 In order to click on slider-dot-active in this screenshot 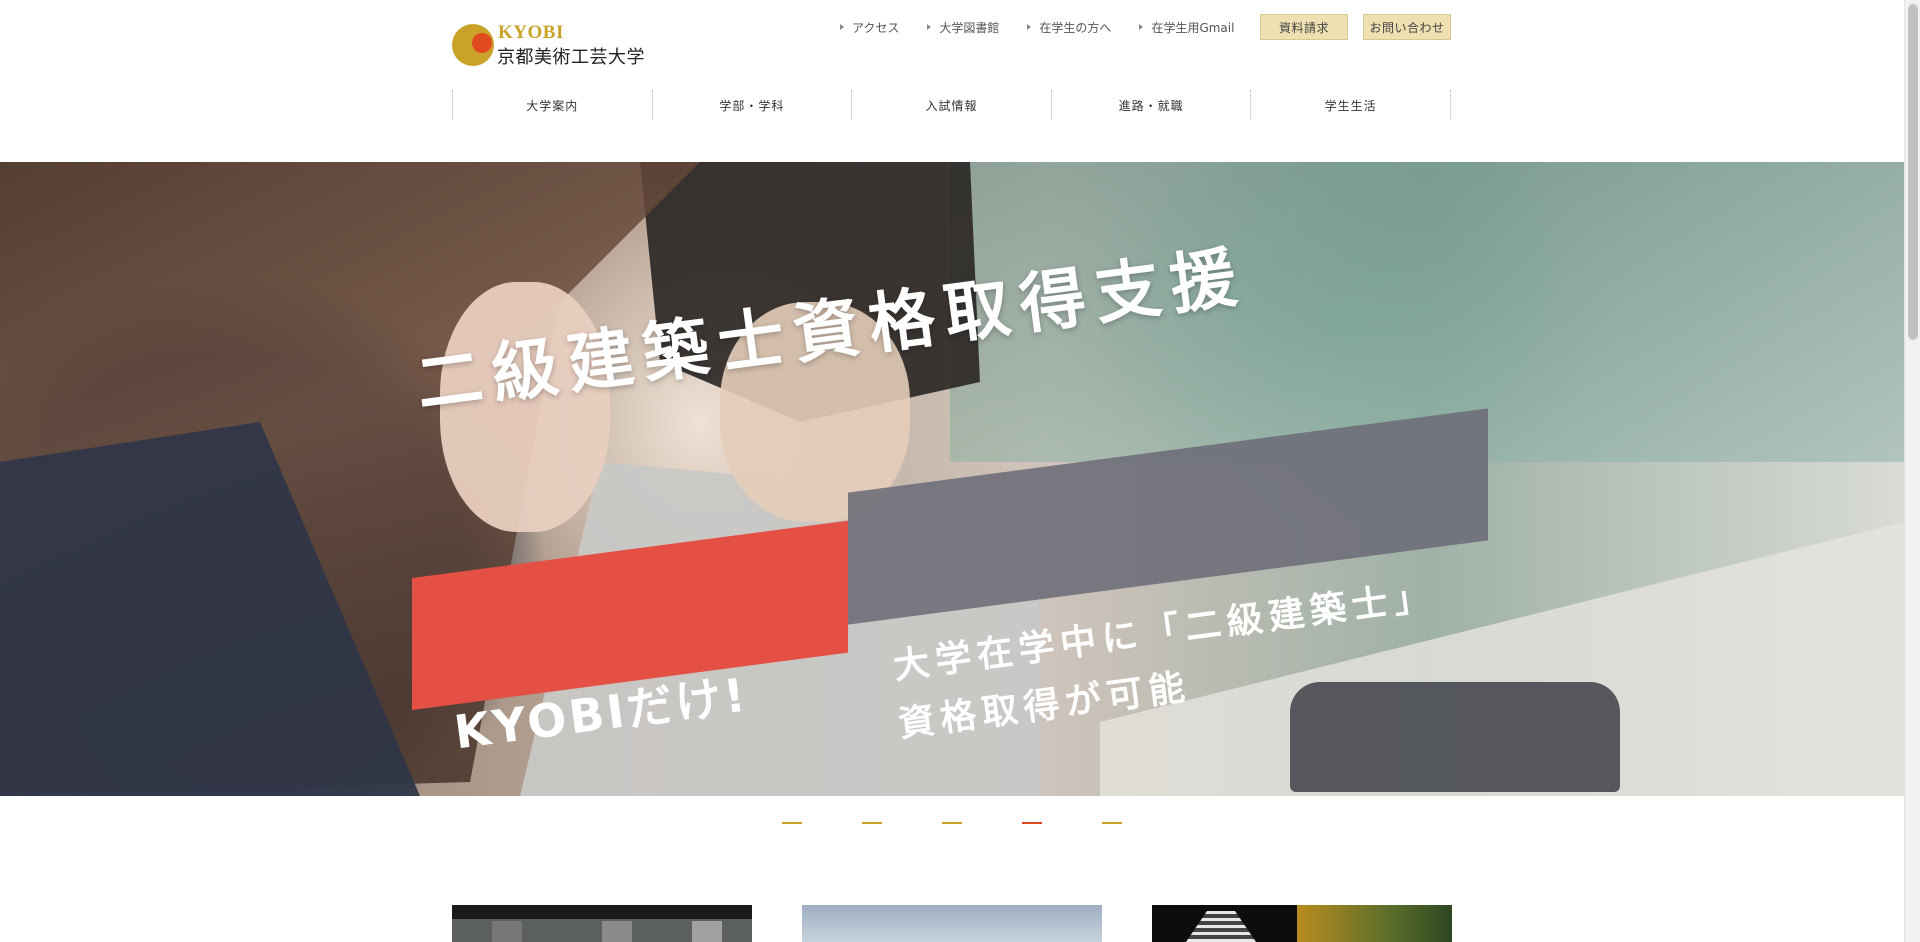, I will do `click(1032, 823)`.